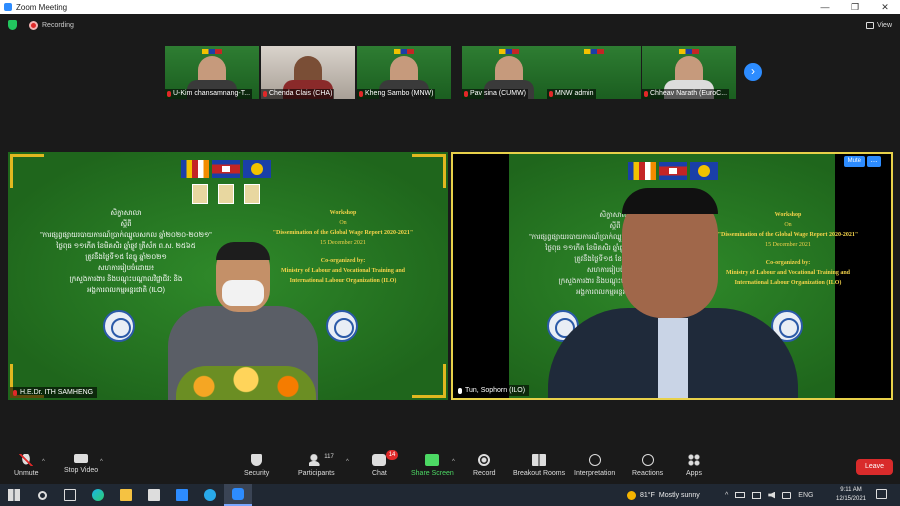 The height and width of the screenshot is (506, 900). What do you see at coordinates (43, 462) in the screenshot?
I see `audio-options-chevron-icon: ^` at bounding box center [43, 462].